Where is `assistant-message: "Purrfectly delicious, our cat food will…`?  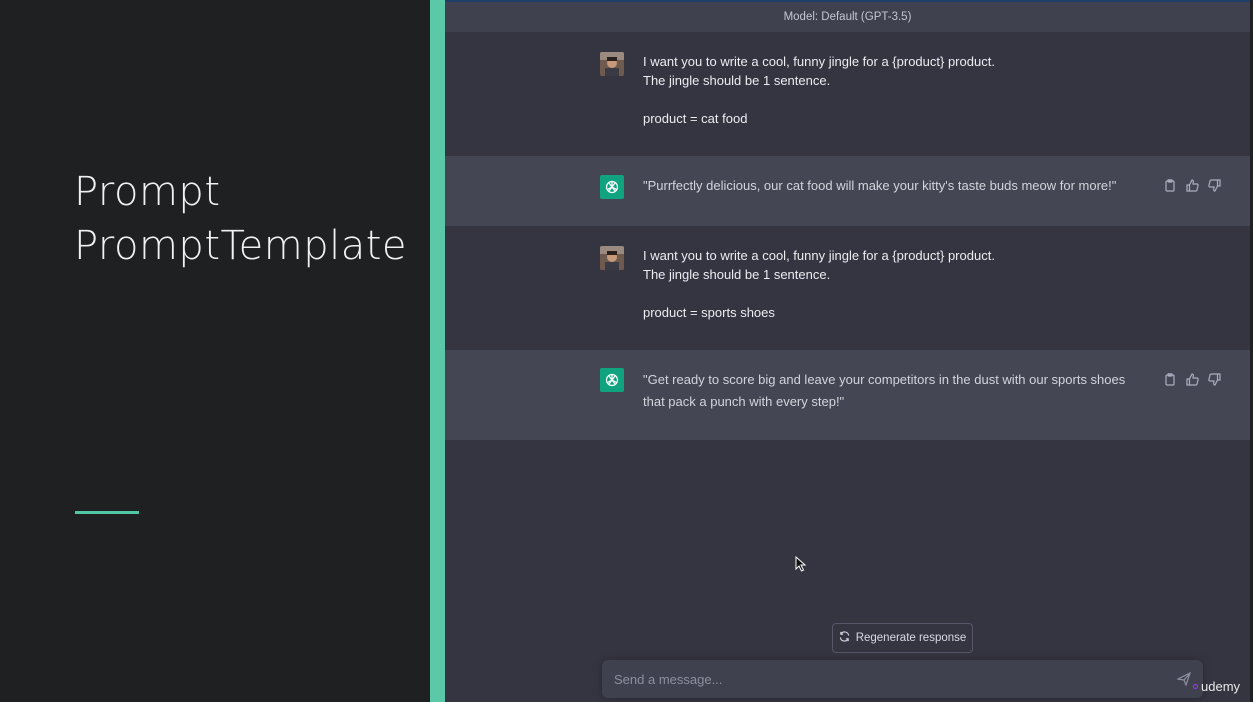
assistant-message: "Purrfectly delicious, our cat food will… is located at coordinates (847, 191).